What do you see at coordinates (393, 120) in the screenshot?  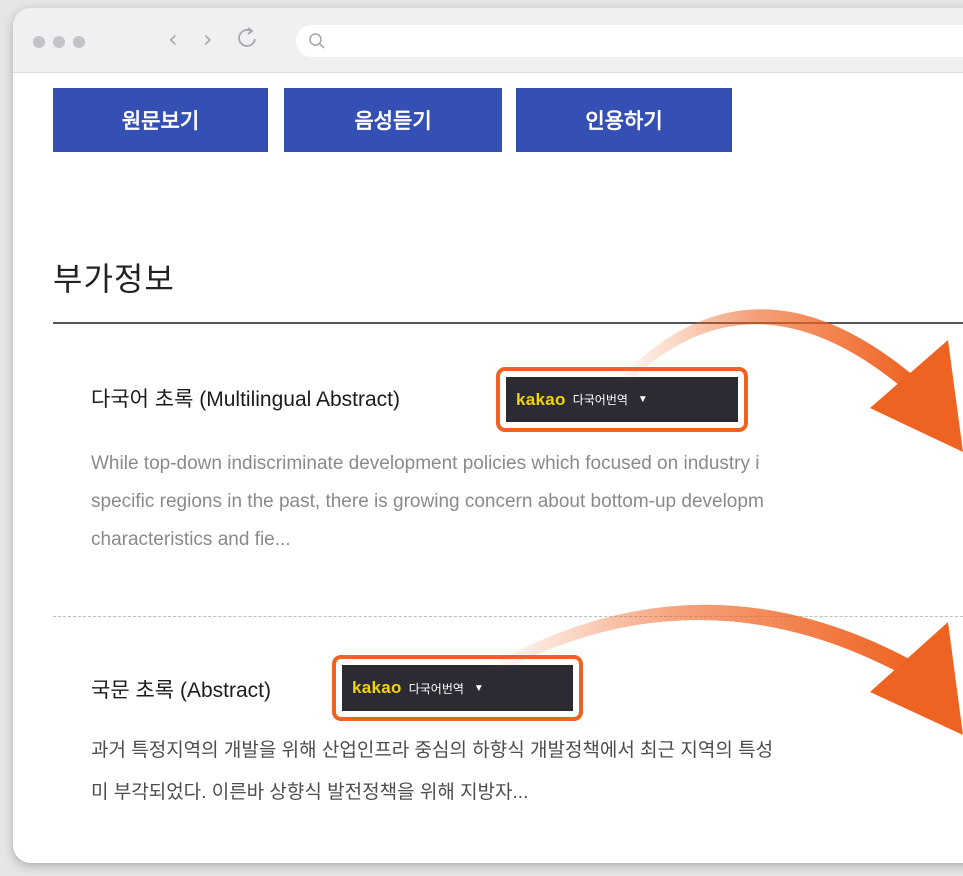 I see `listen-audio-button: 음성듣기` at bounding box center [393, 120].